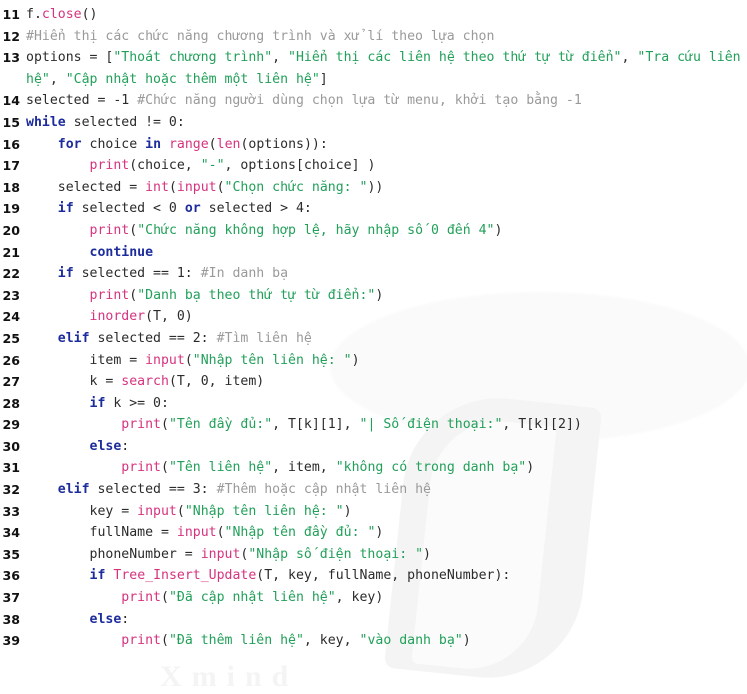 The height and width of the screenshot is (694, 747). I want to click on code-line: 26 item = input("Nhập tên liên hệ: "), so click(373, 361).